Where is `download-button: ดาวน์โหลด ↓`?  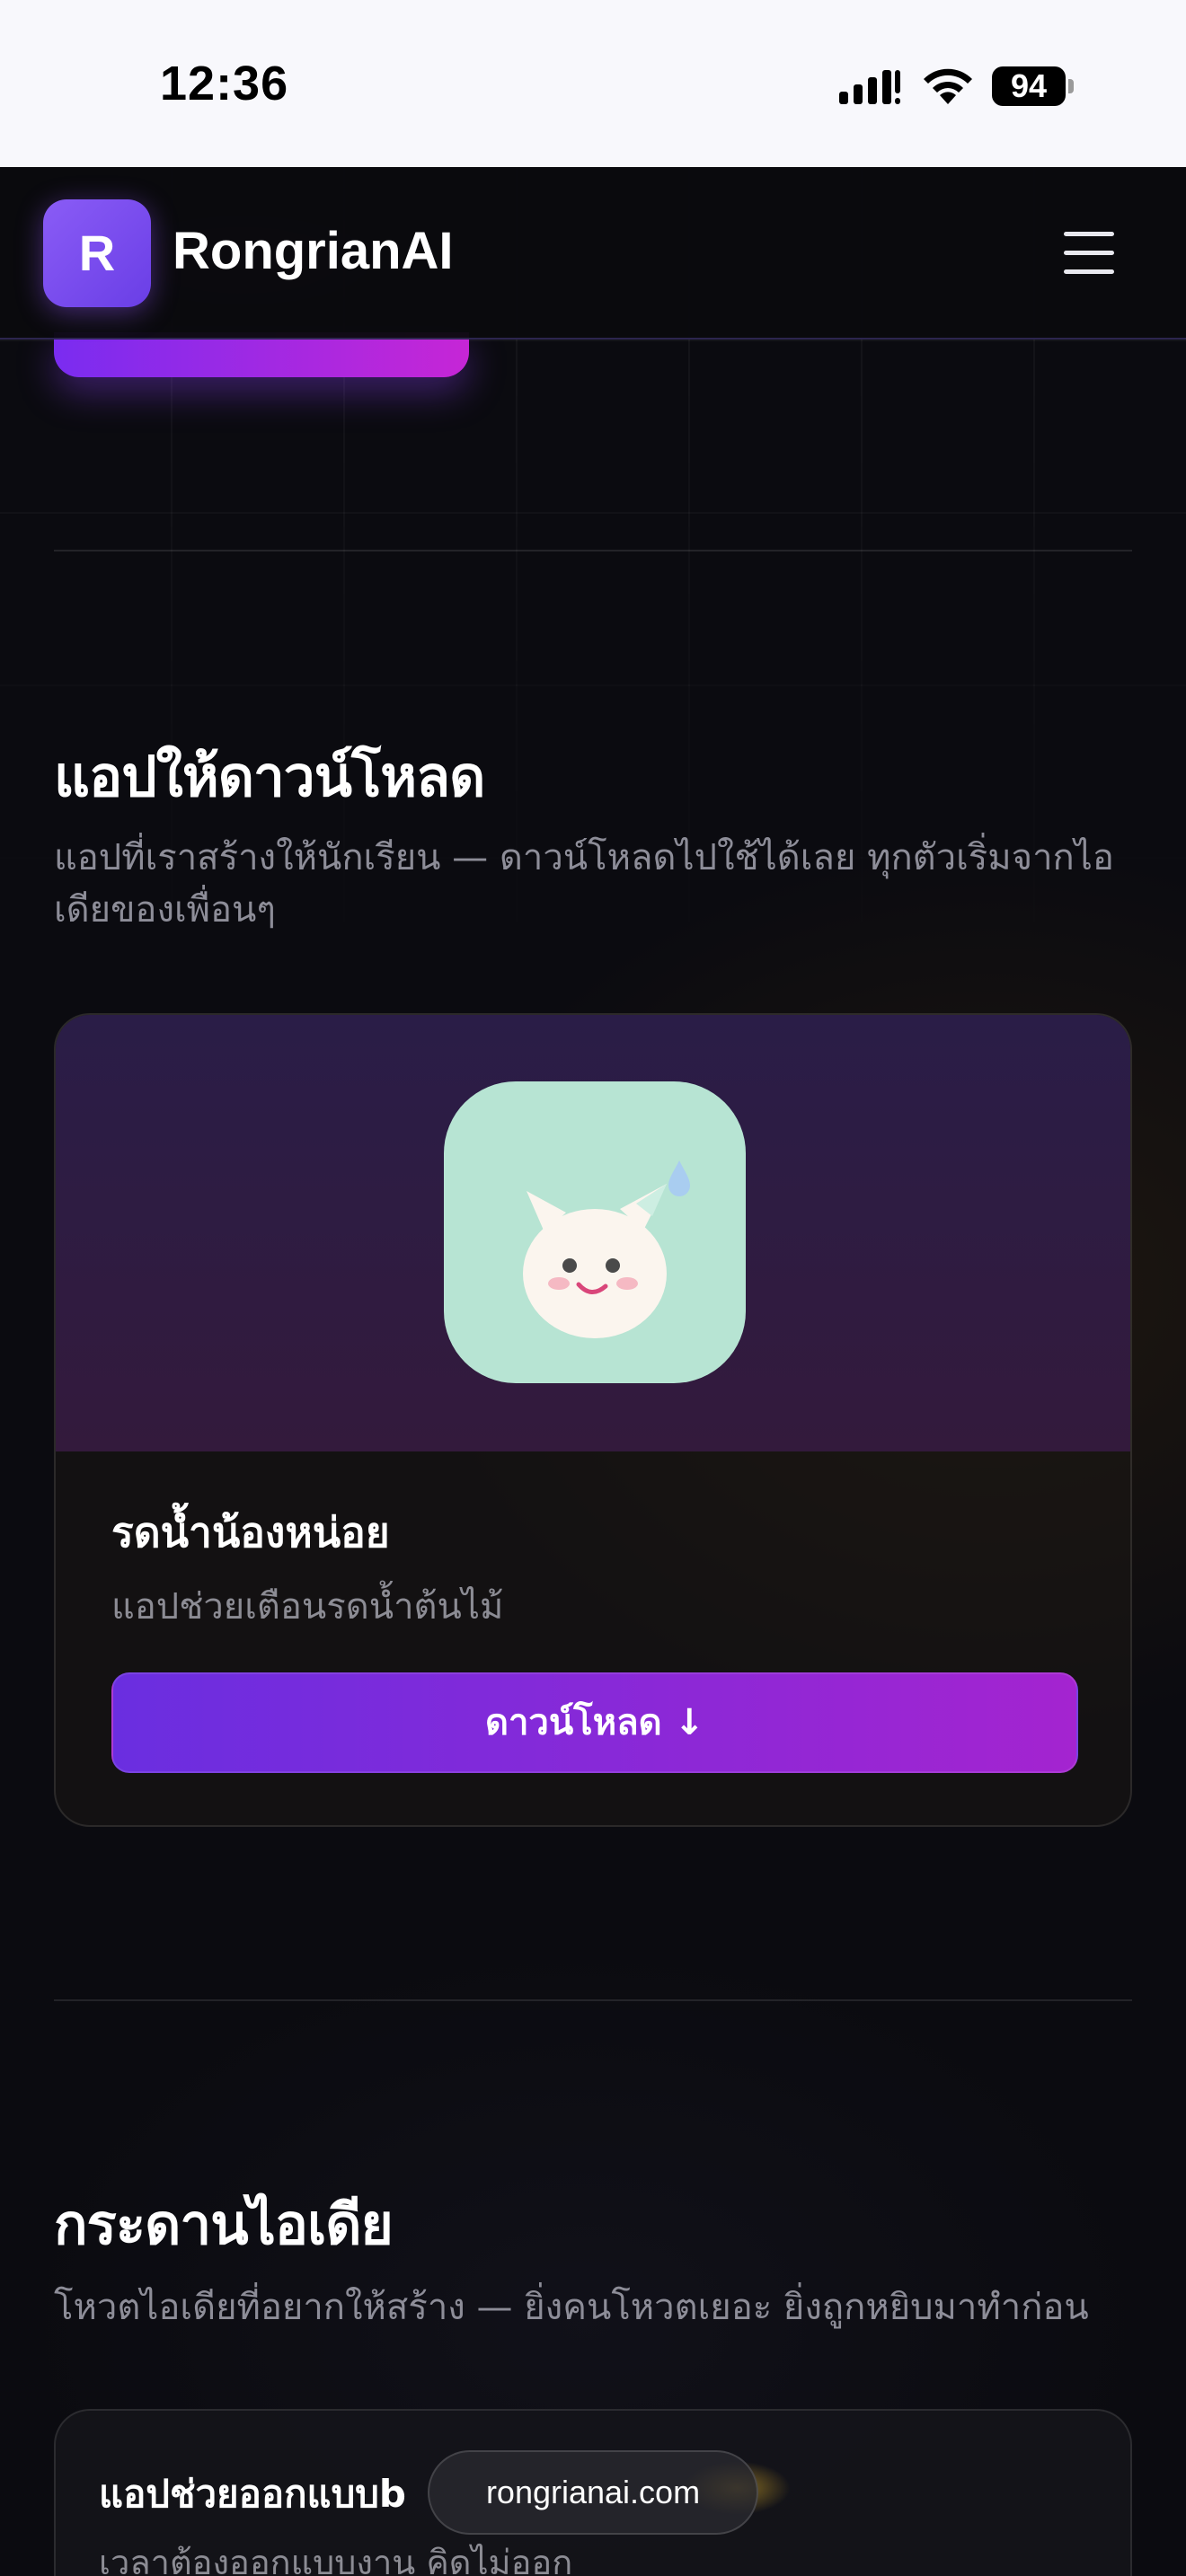 download-button: ดาวน์โหลด ↓ is located at coordinates (594, 1722).